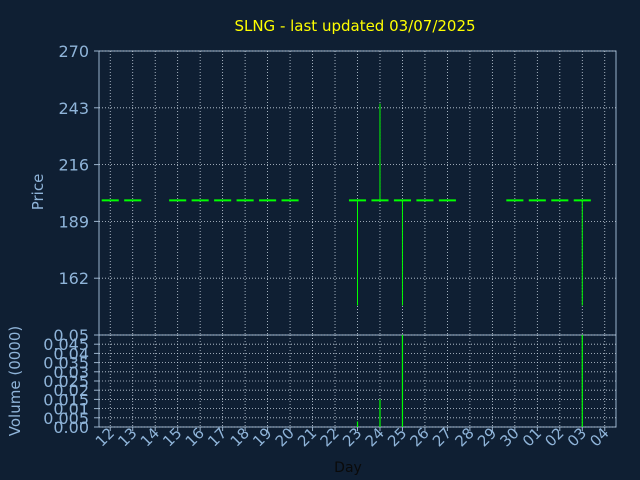 This screenshot has width=640, height=480. I want to click on price-tick-label: 189, so click(73, 221).